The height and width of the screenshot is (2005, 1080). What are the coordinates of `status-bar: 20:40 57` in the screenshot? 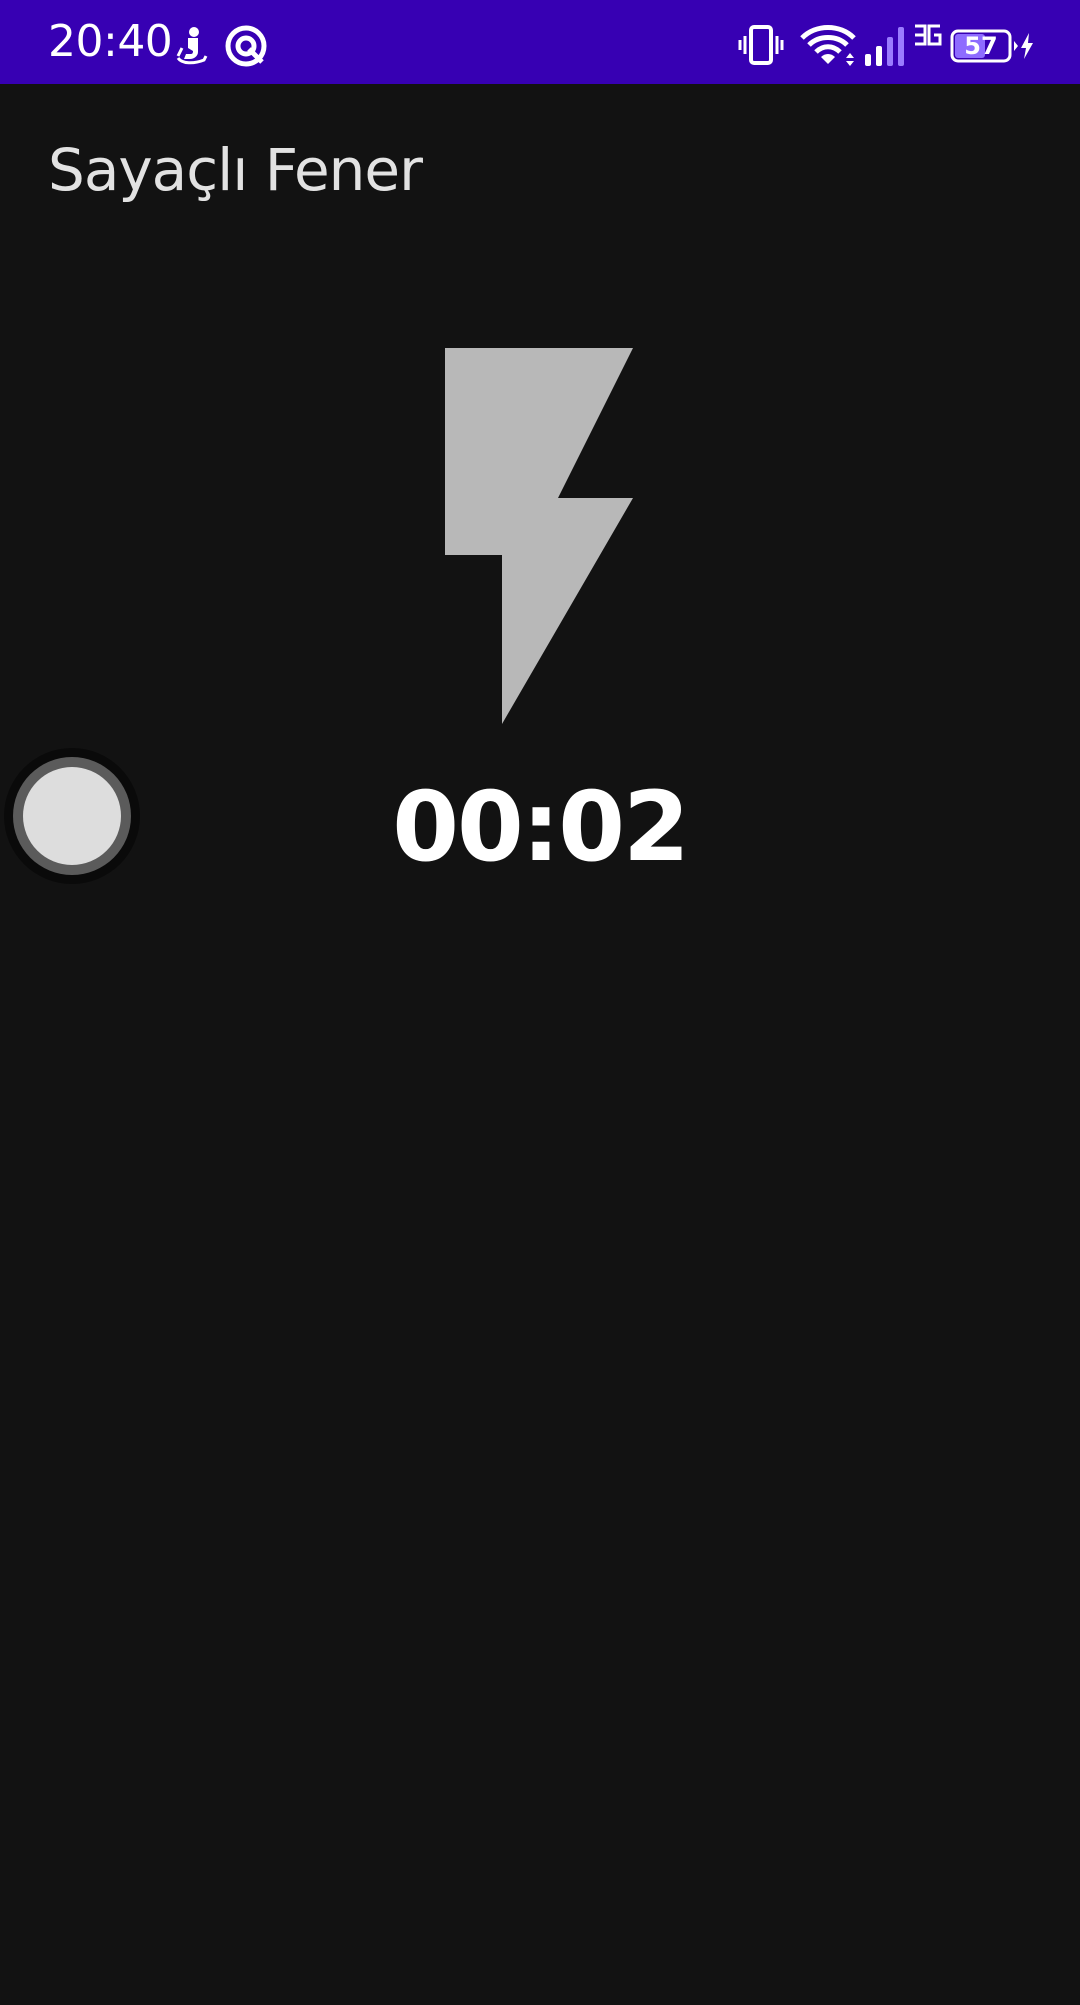 It's located at (540, 42).